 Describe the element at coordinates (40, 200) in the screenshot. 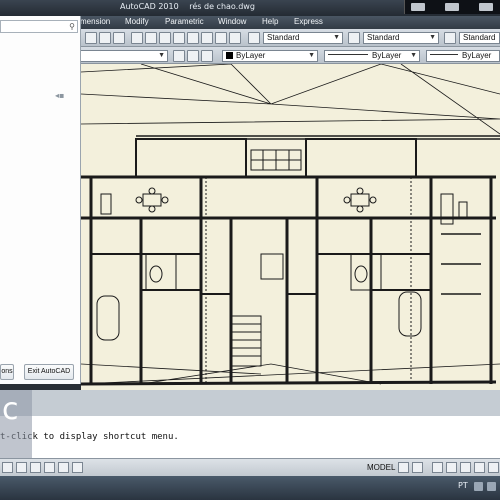

I see `menu-browser-panel: ⚲ ◂▪ ons Exit AutoCAD` at that location.